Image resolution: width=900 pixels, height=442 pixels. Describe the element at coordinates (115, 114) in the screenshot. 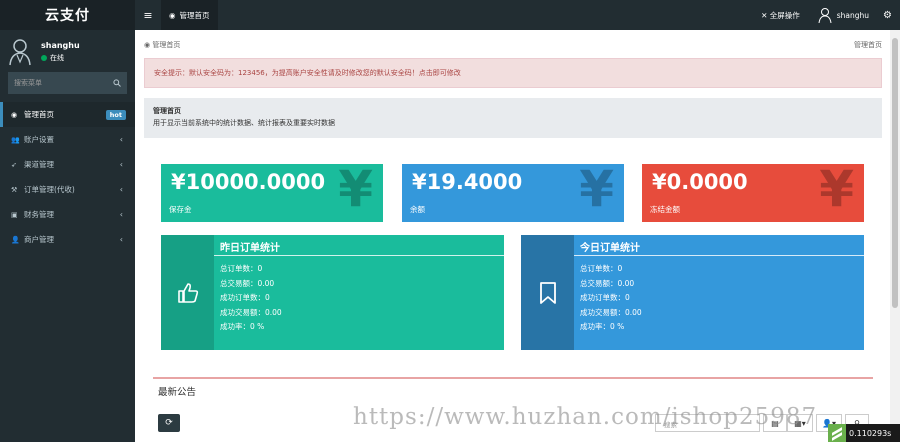

I see `hot-badge: hot` at that location.